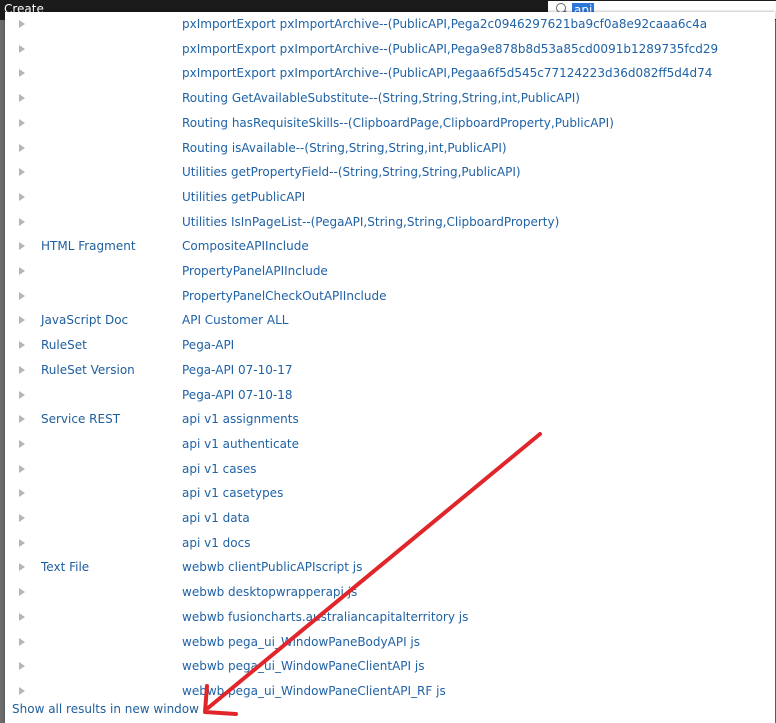 The width and height of the screenshot is (776, 723). I want to click on result-row: Text File webwb clientPublicAPIscript js, so click(390, 569).